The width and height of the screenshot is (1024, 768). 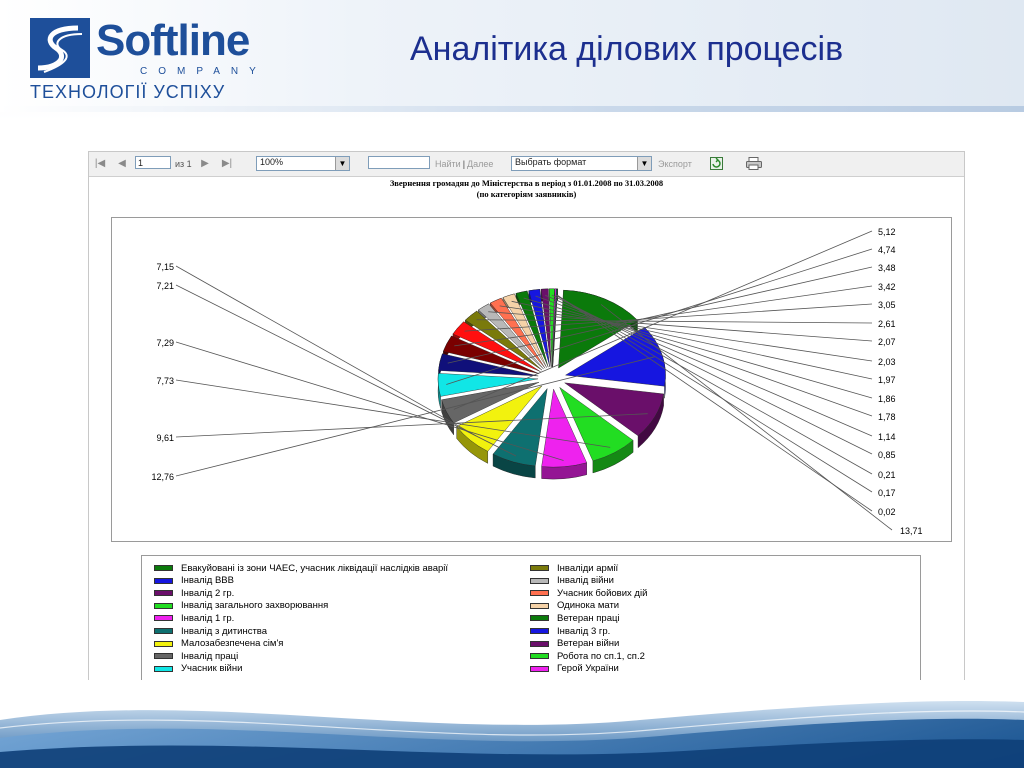 What do you see at coordinates (303, 163) in the screenshot?
I see `zoom-select: 100% ▼` at bounding box center [303, 163].